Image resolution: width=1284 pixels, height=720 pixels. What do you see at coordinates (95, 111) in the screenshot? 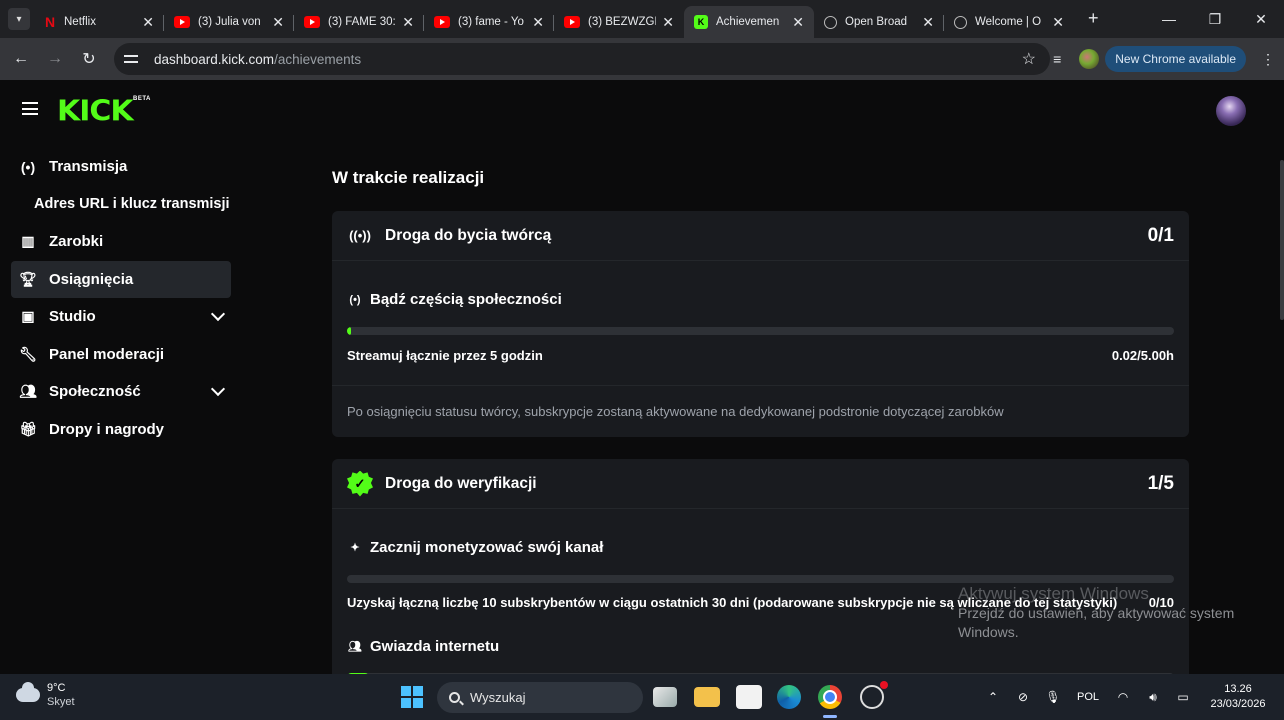
I see `kick-logo: KICK` at bounding box center [95, 111].